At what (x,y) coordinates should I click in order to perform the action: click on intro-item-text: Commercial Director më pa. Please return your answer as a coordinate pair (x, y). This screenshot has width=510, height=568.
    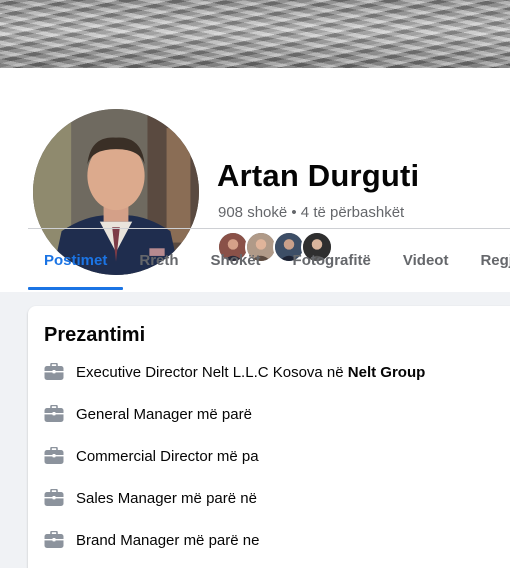
    Looking at the image, I should click on (167, 456).